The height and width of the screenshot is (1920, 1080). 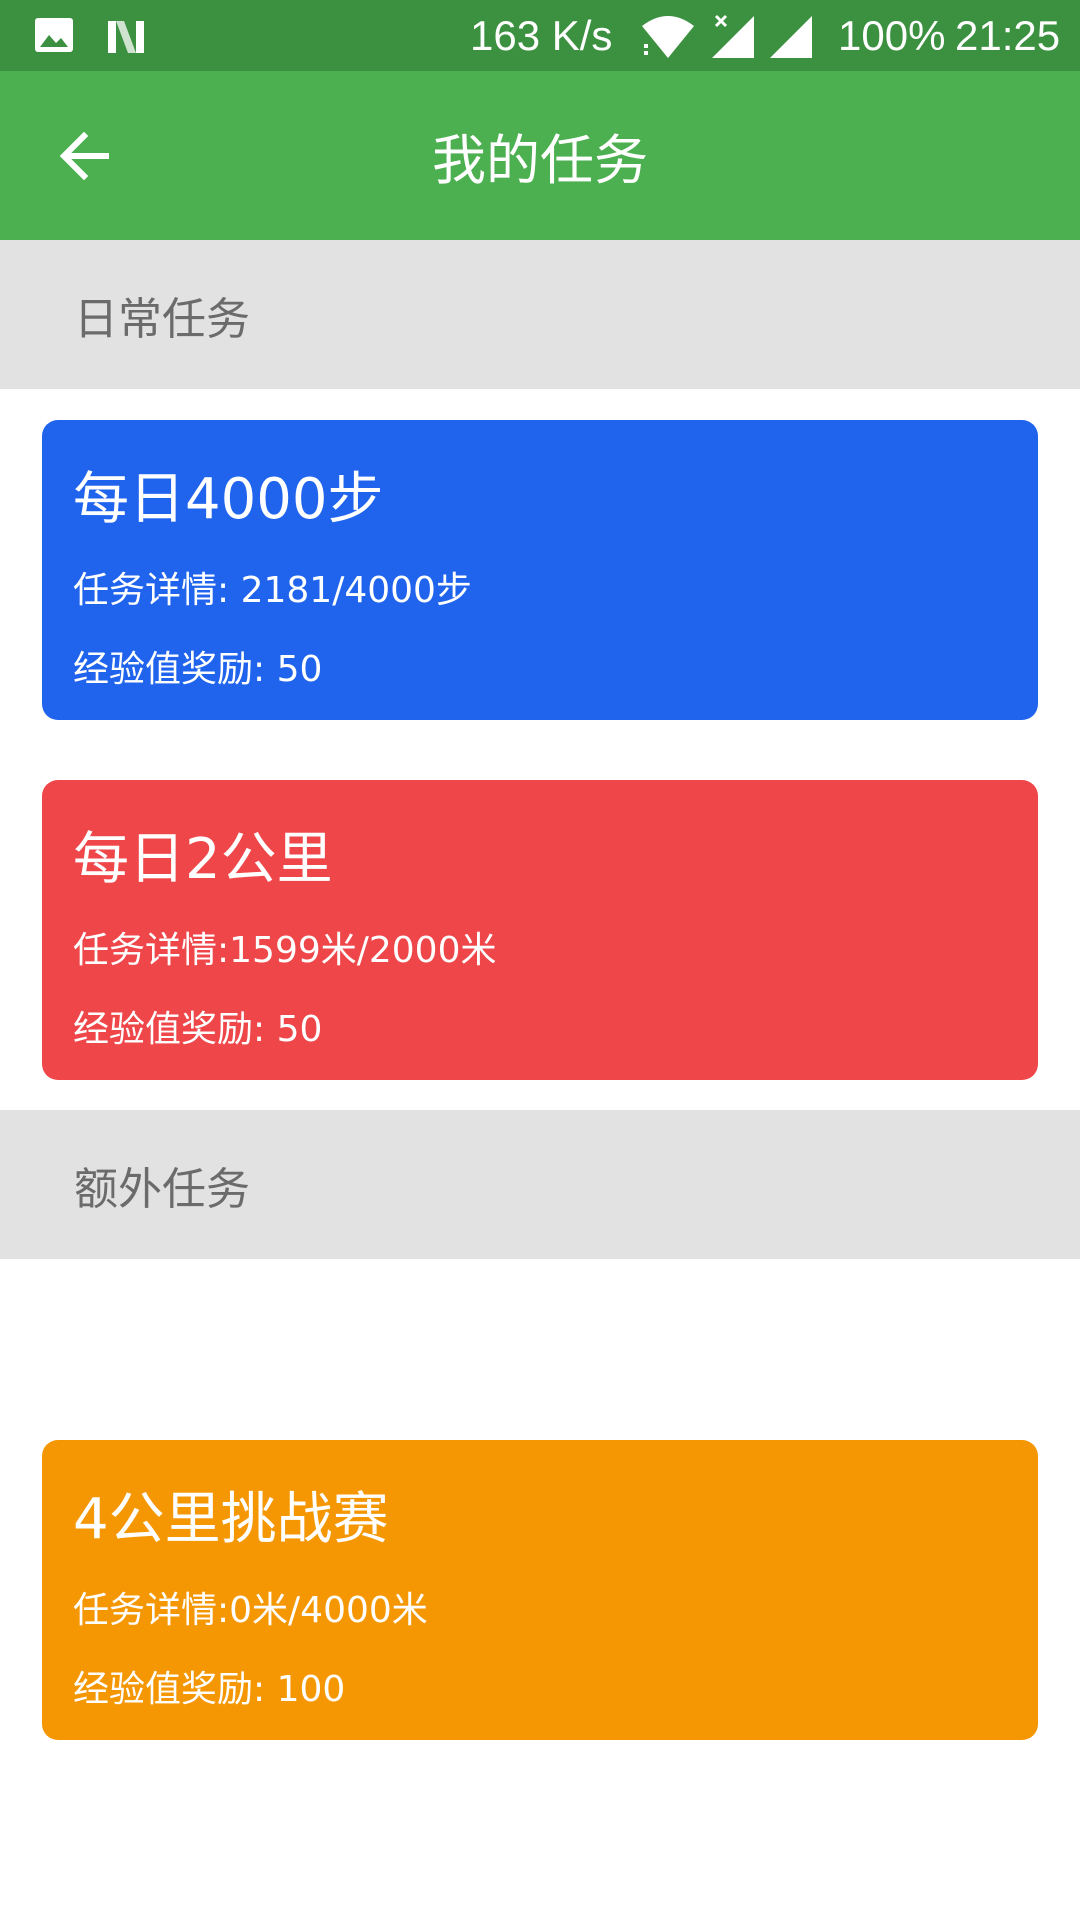 I want to click on task-detail: 任务详情:1599米/2000米, so click(x=285, y=950).